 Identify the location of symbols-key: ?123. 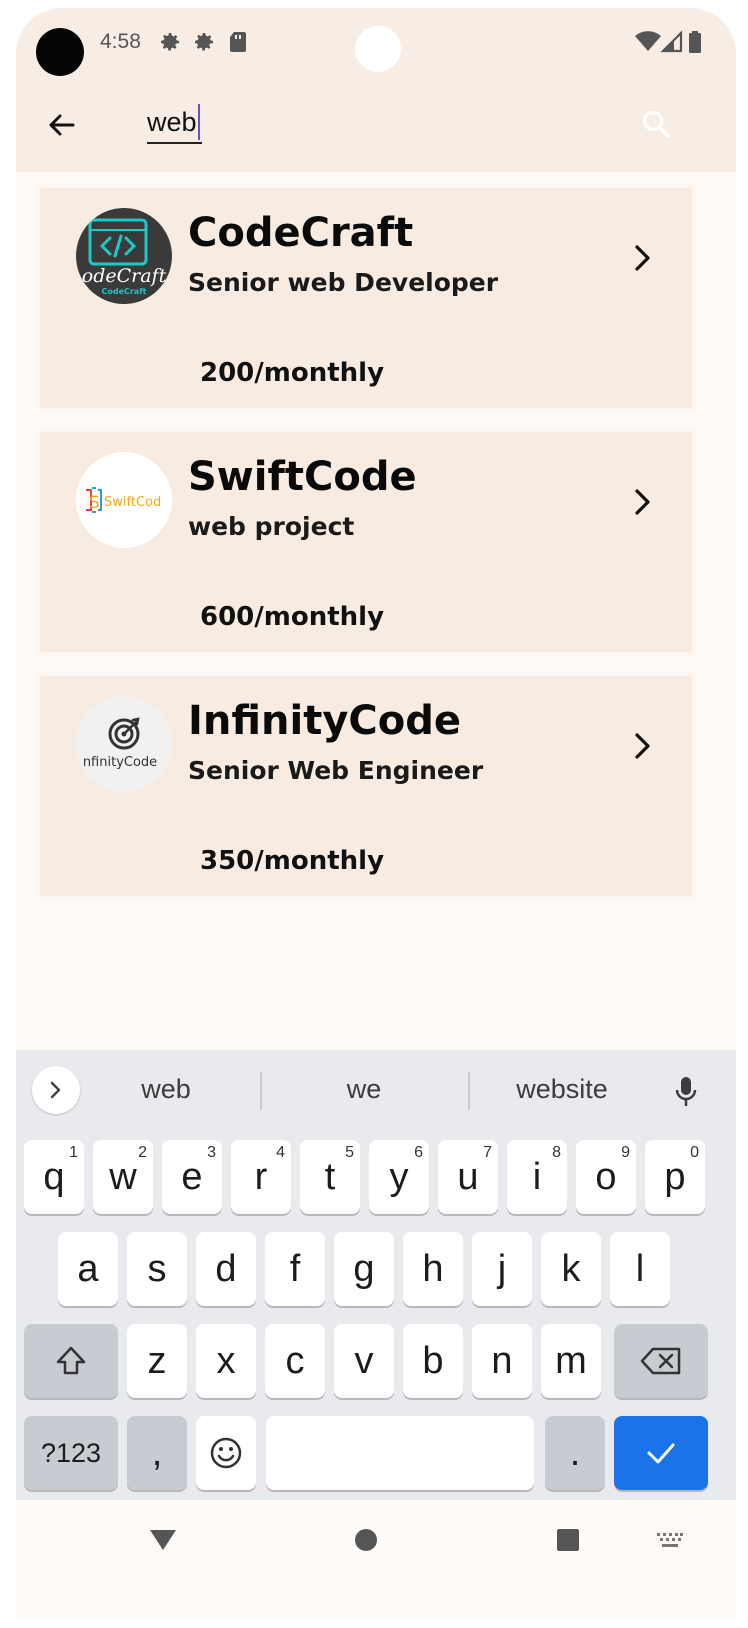
(71, 1453).